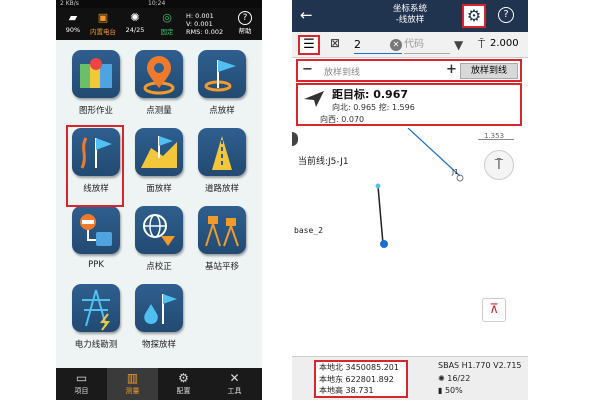 The height and width of the screenshot is (400, 600). I want to click on radio-button: ▣ 内置电台, so click(103, 24).